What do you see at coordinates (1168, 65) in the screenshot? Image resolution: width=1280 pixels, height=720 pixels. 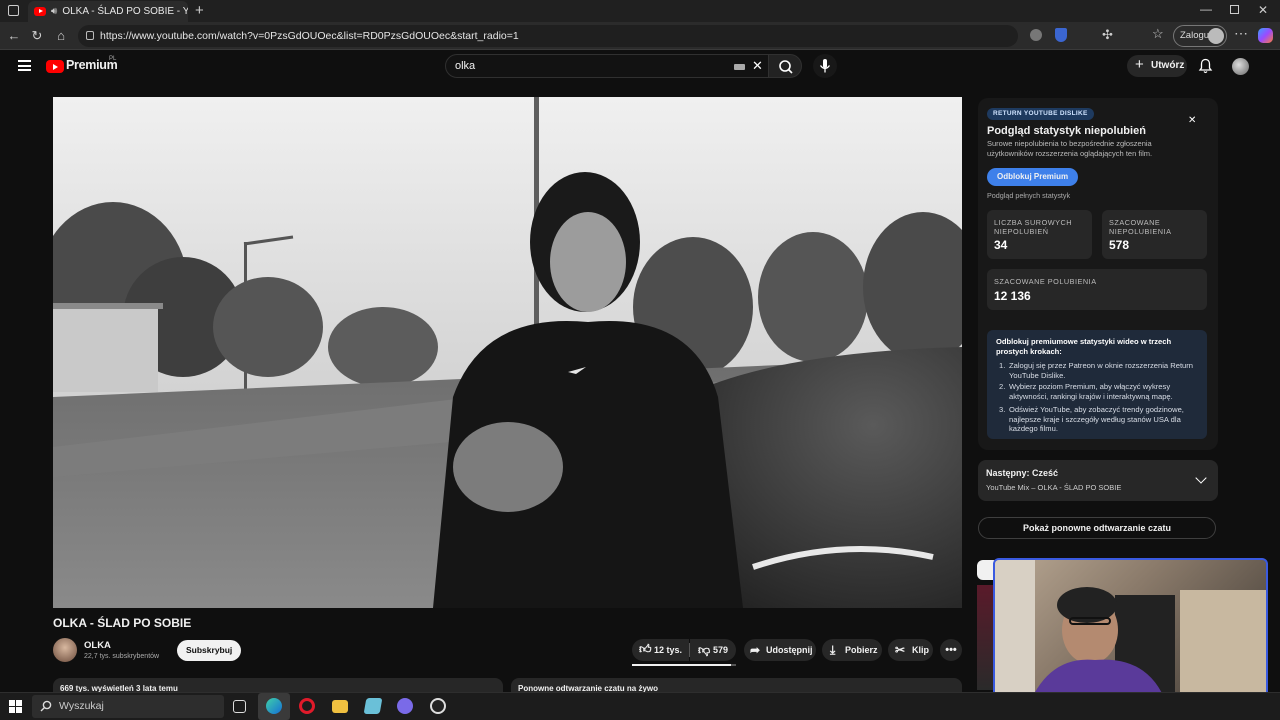 I see `create-label: Utwórz` at bounding box center [1168, 65].